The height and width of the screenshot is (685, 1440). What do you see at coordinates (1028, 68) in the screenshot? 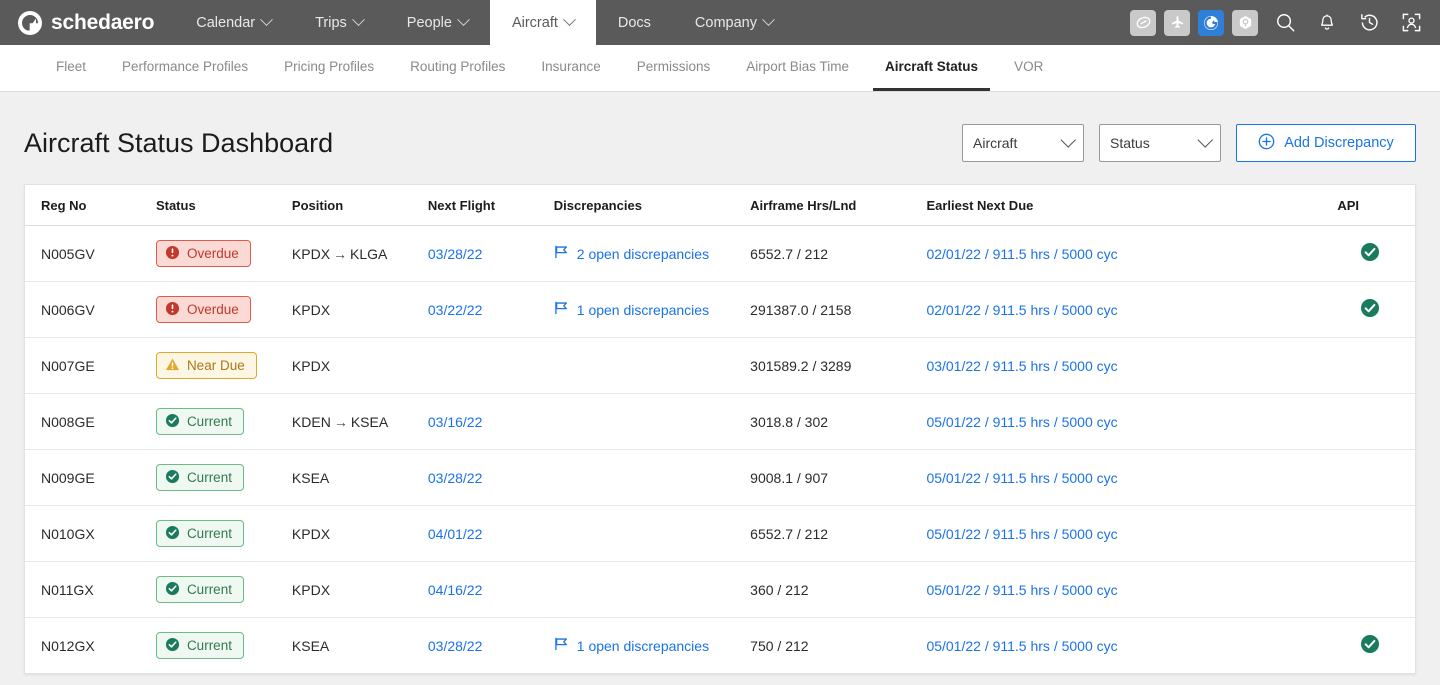
I see `tab-vor: VOR` at bounding box center [1028, 68].